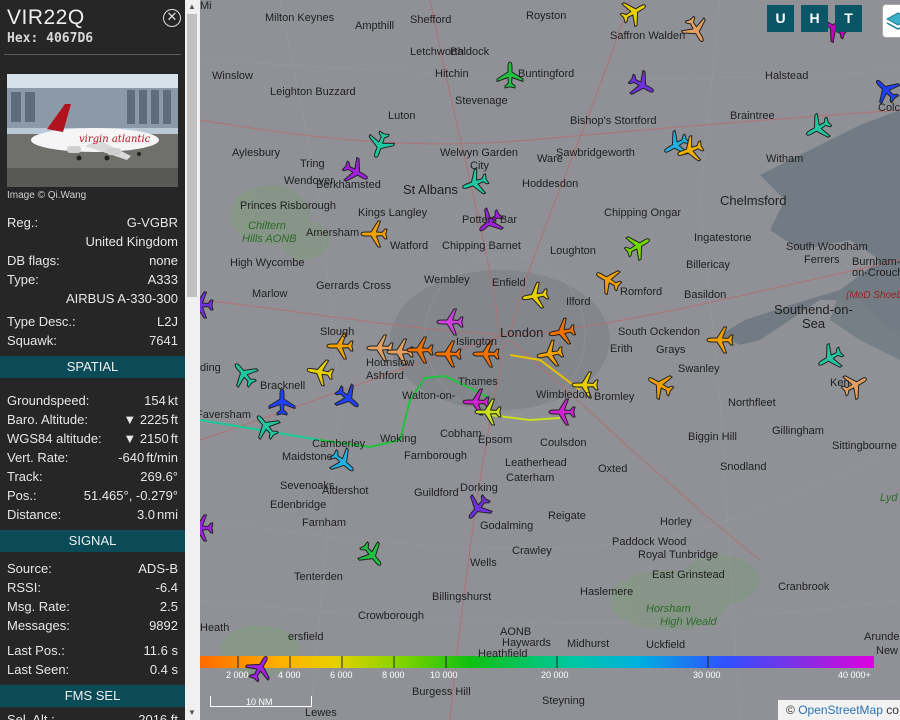 The width and height of the screenshot is (900, 720). What do you see at coordinates (430, 189) in the screenshot?
I see `place-label: St Albans` at bounding box center [430, 189].